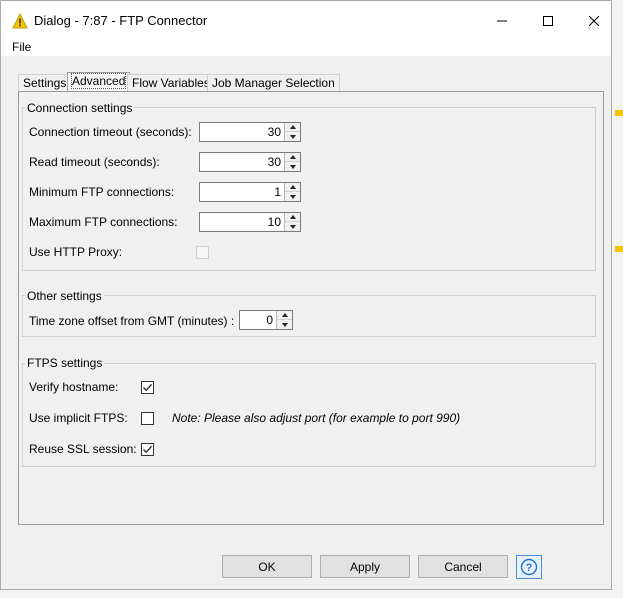  I want to click on ftps-settings-legend: FTPS settings, so click(65, 363).